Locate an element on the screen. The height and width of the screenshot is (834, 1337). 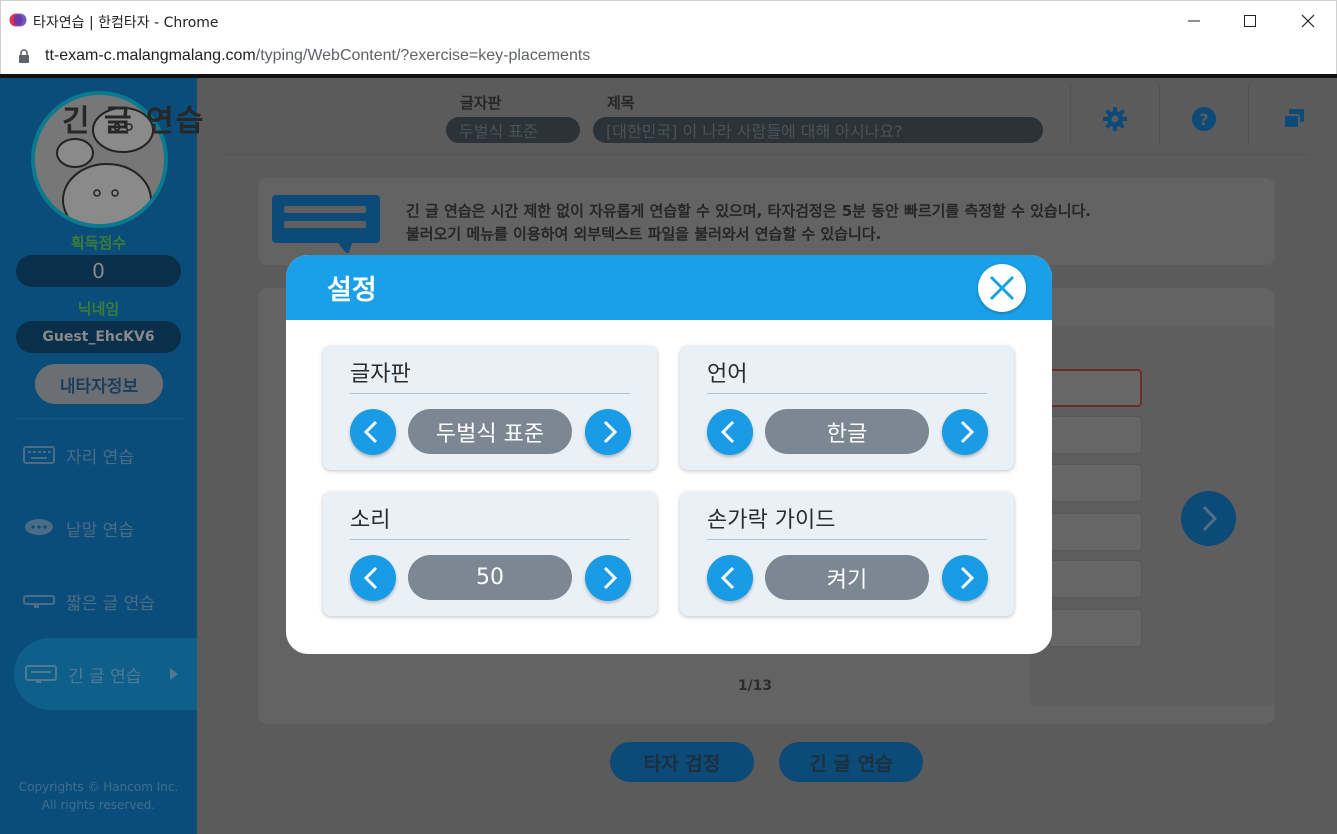
close-window-button is located at coordinates (1308, 21).